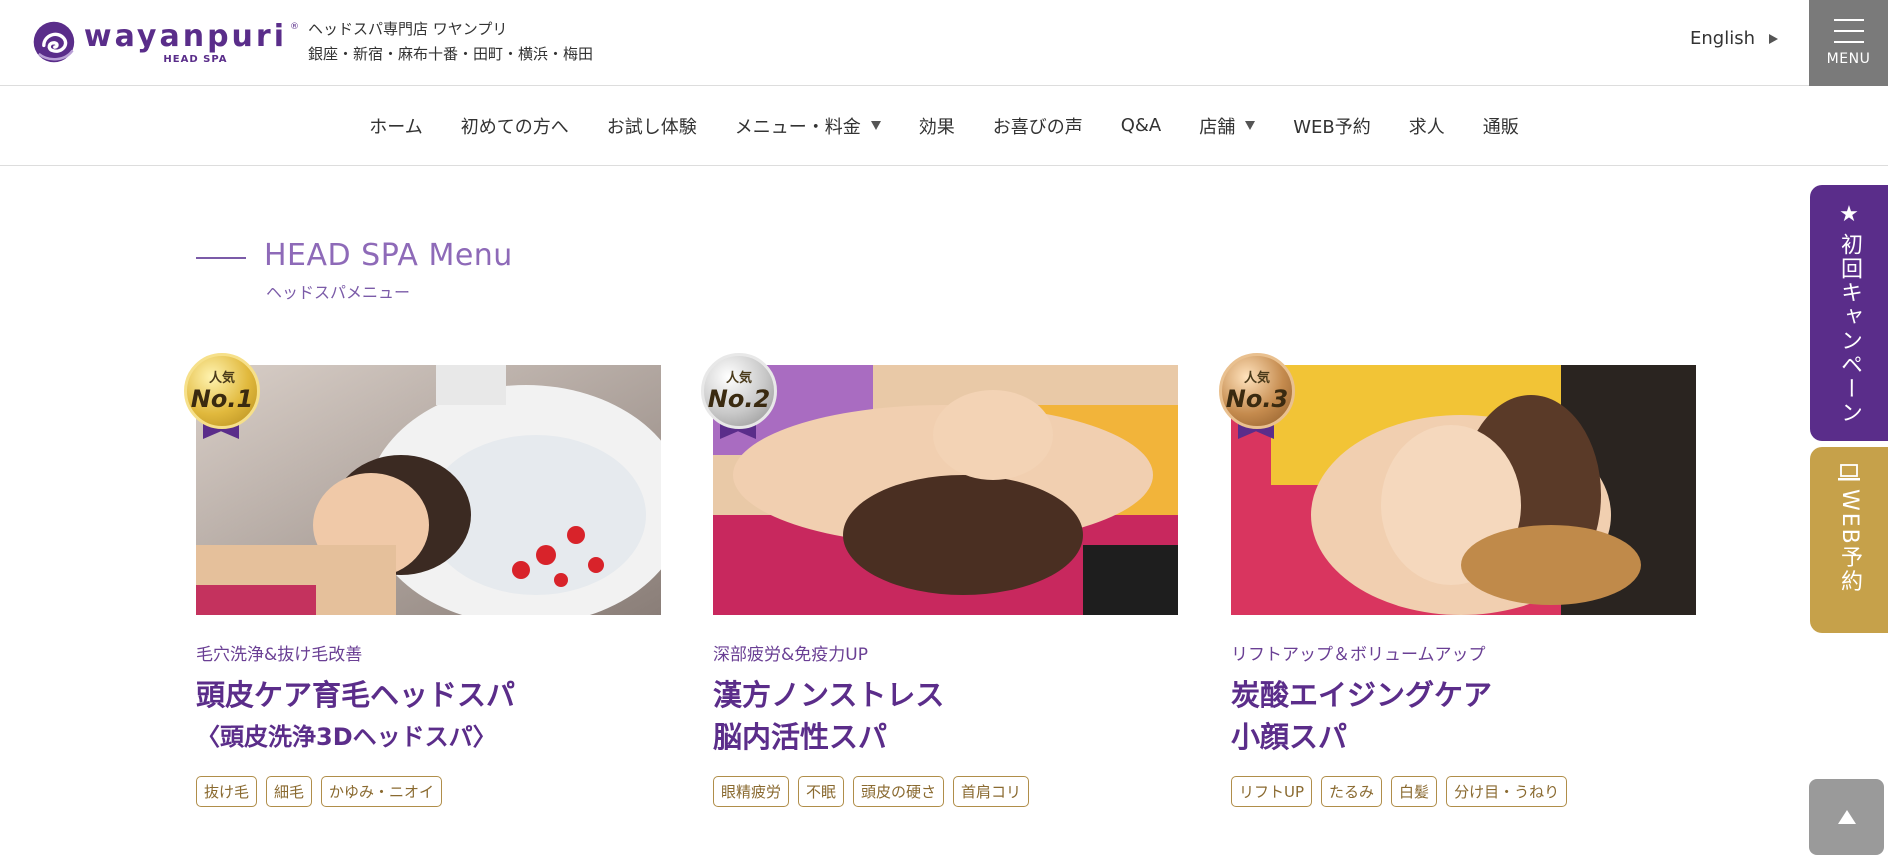 This screenshot has height=859, width=1888. I want to click on photo-scalp-wash, so click(428, 490).